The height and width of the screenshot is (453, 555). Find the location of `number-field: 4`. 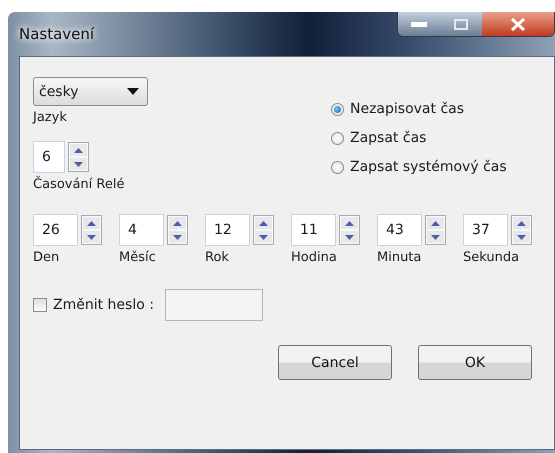

number-field: 4 is located at coordinates (141, 230).